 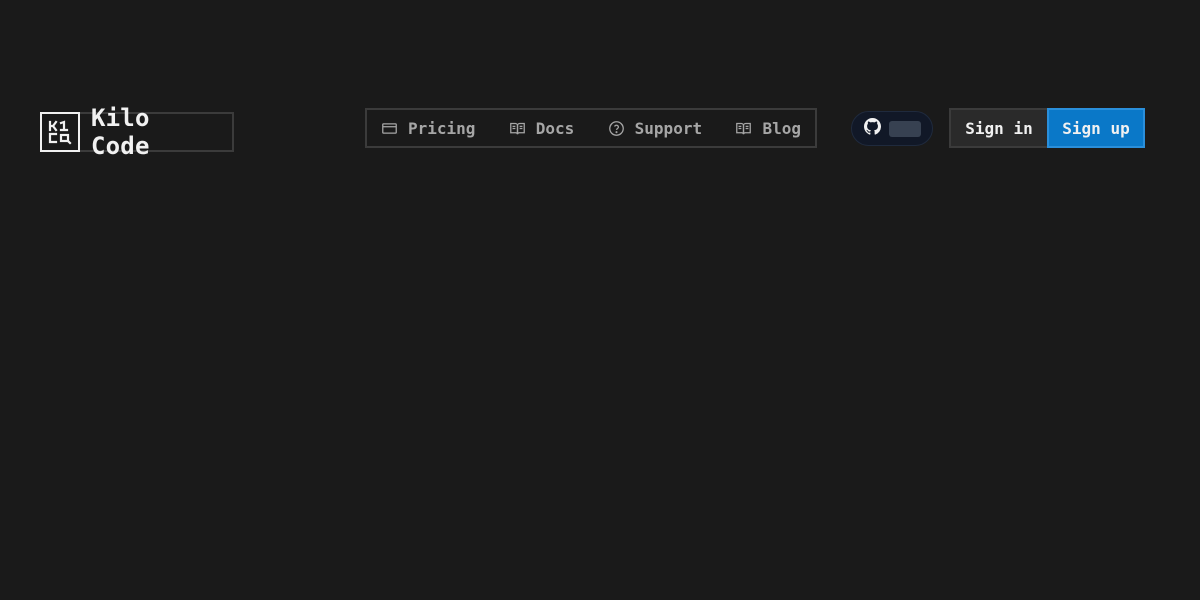 I want to click on home-logo-link: Kilo Code, so click(x=137, y=132).